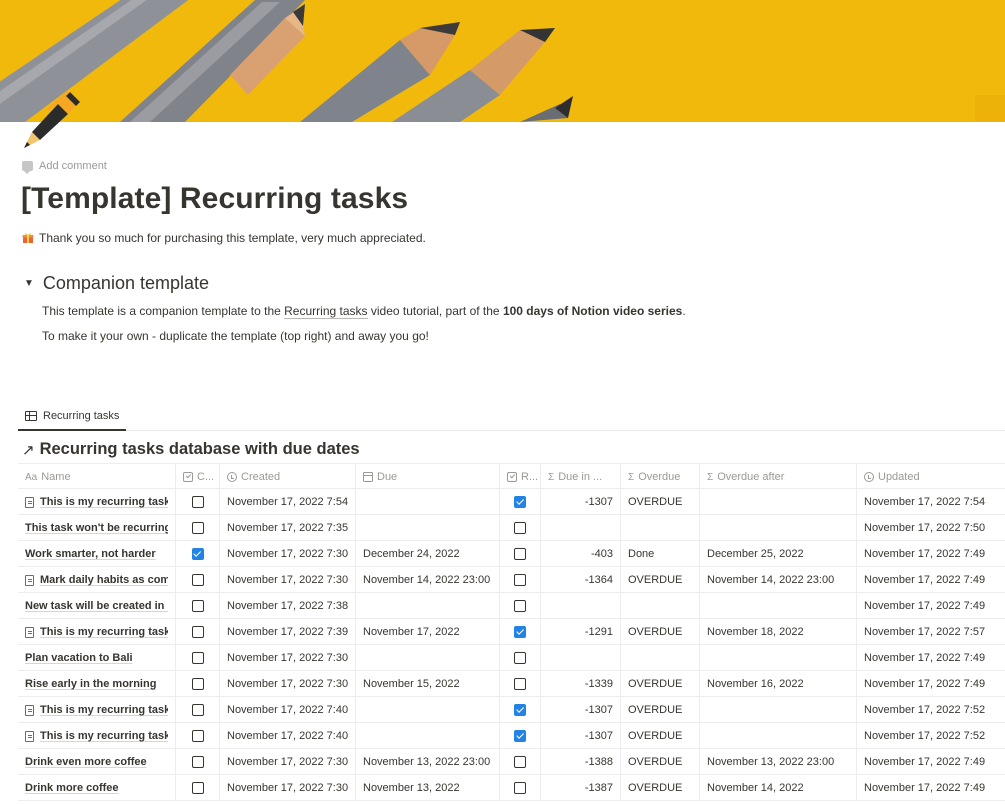 Image resolution: width=1005 pixels, height=804 pixels. I want to click on cell-due: November 15, 2022, so click(428, 684).